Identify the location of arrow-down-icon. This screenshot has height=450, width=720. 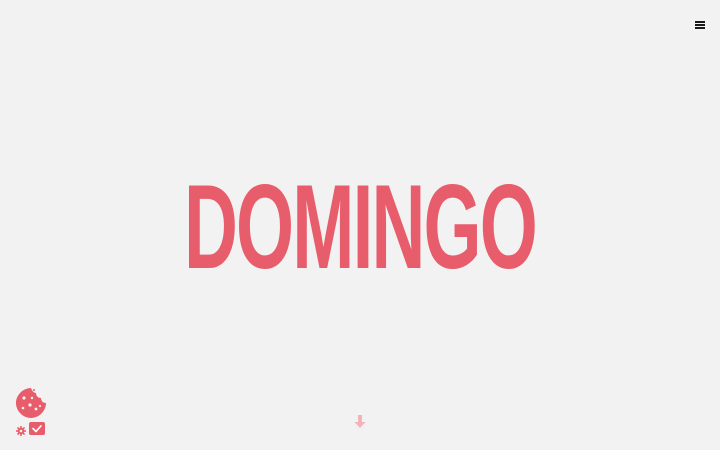
(360, 421).